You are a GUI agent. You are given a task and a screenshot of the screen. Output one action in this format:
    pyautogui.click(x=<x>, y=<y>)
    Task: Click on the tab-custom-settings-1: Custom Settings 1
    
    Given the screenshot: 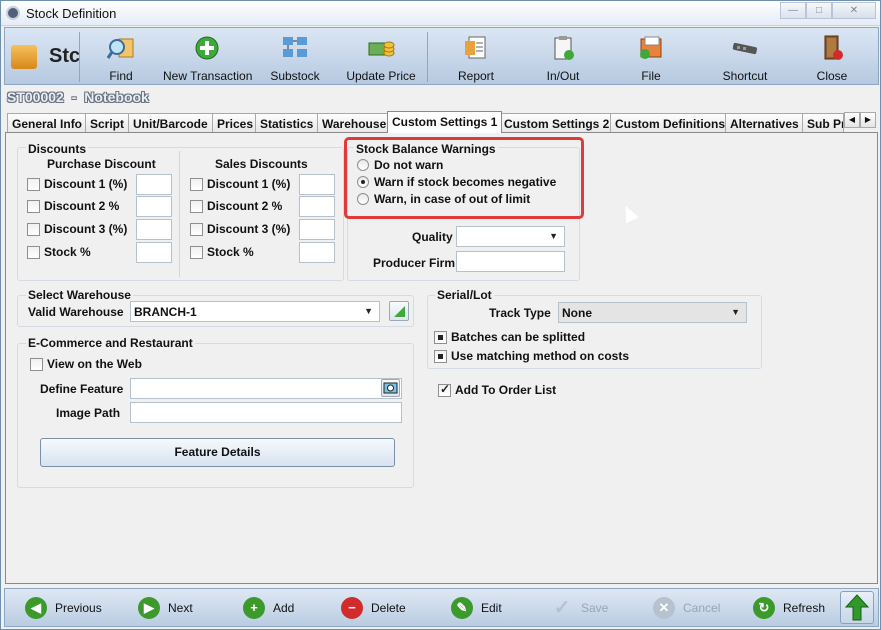 What is the action you would take?
    pyautogui.click(x=445, y=122)
    